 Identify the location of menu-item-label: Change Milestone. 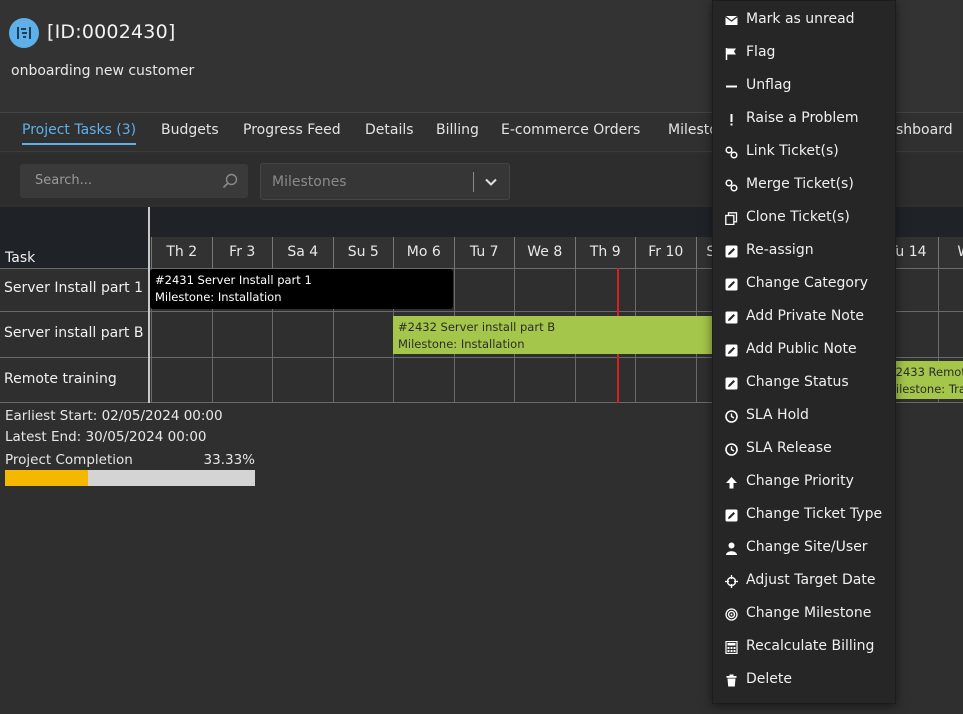
(809, 613).